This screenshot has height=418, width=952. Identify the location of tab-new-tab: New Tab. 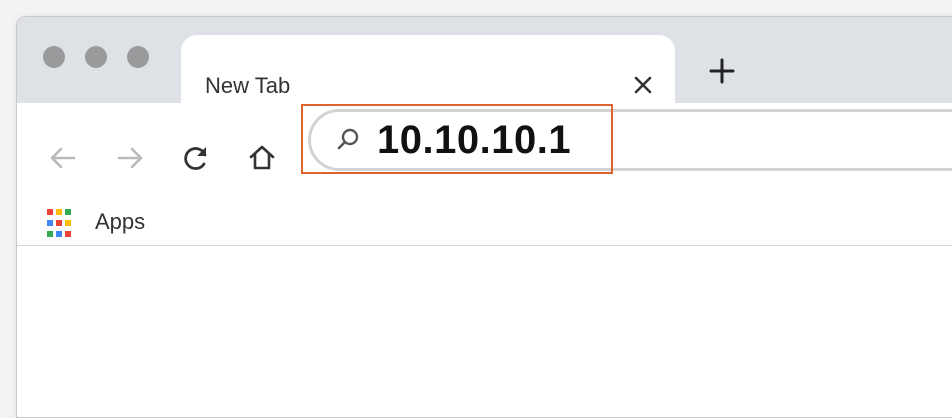
(428, 70).